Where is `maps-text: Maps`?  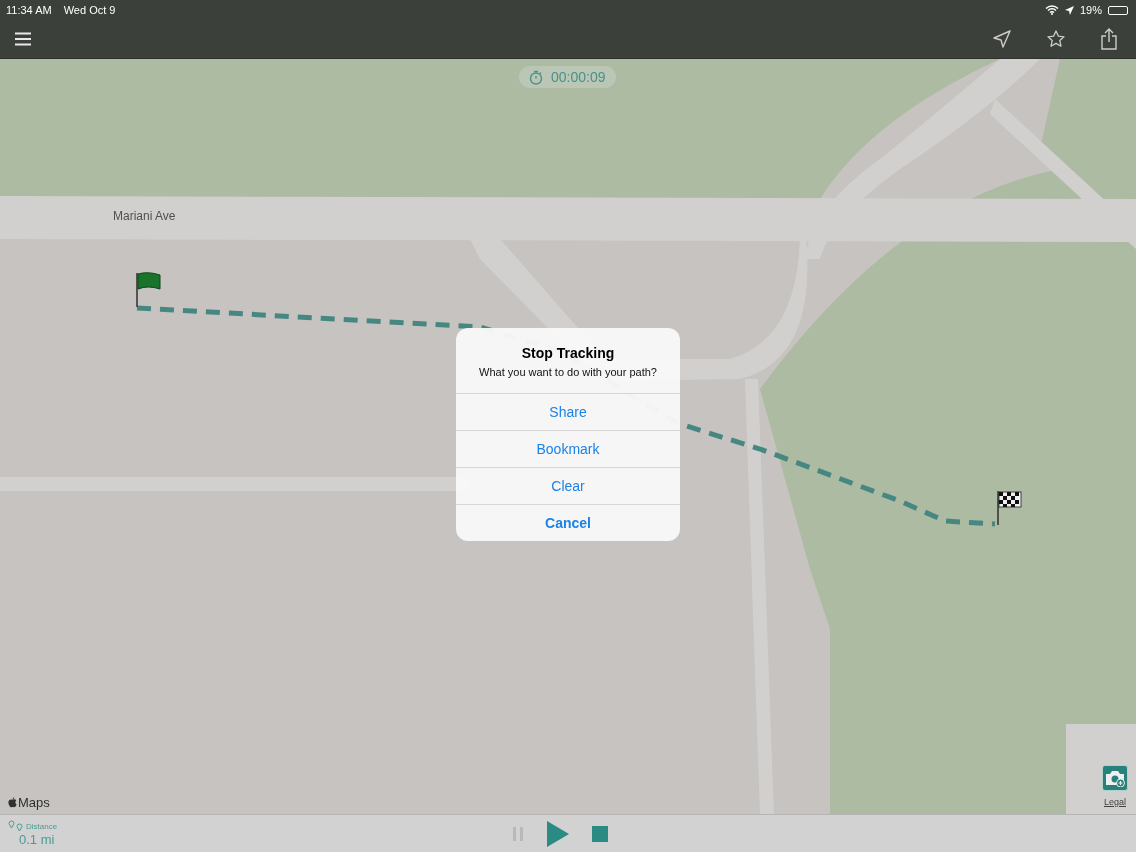 maps-text: Maps is located at coordinates (34, 802).